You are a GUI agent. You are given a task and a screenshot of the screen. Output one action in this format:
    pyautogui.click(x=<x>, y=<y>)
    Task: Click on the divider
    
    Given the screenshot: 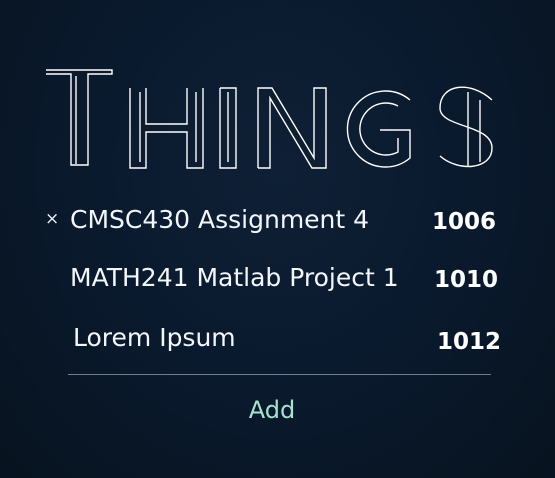 What is the action you would take?
    pyautogui.click(x=279, y=374)
    